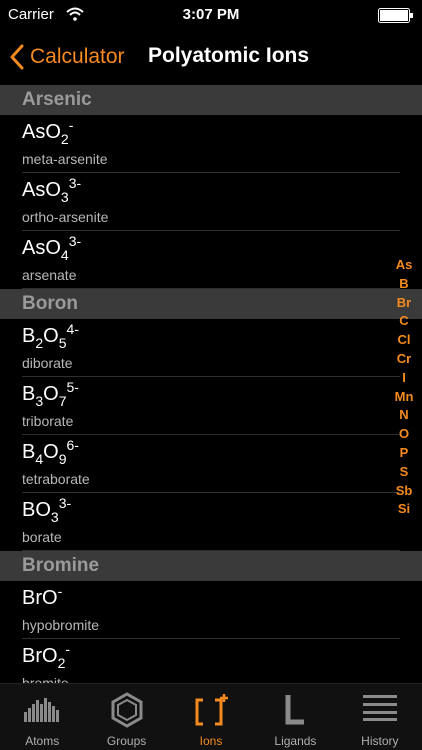 The image size is (422, 750). Describe the element at coordinates (49, 275) in the screenshot. I see `ion-name: arsenate` at that location.